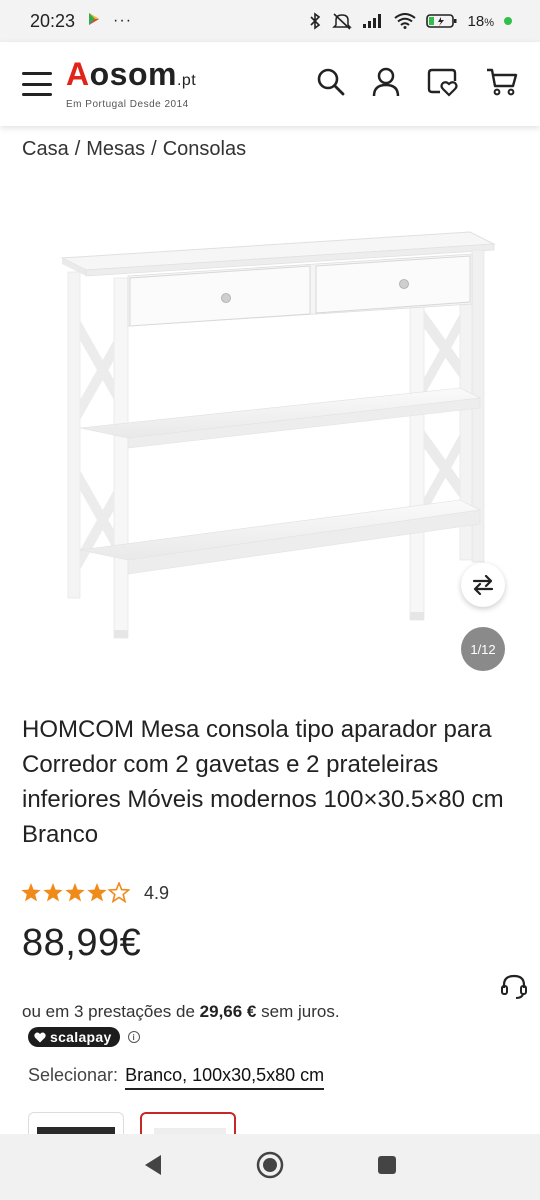 Image resolution: width=540 pixels, height=1200 pixels. I want to click on aosom-logo: Aosom.pt Em Portugal Desde 2014, so click(131, 84).